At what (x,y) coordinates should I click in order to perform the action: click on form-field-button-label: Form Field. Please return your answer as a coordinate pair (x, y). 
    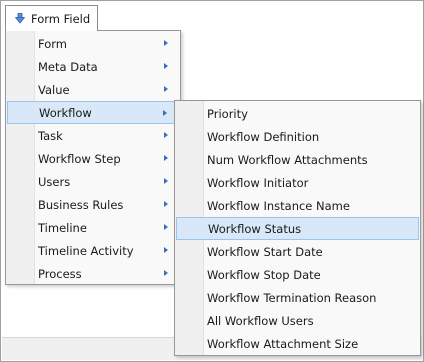
    Looking at the image, I should click on (61, 18).